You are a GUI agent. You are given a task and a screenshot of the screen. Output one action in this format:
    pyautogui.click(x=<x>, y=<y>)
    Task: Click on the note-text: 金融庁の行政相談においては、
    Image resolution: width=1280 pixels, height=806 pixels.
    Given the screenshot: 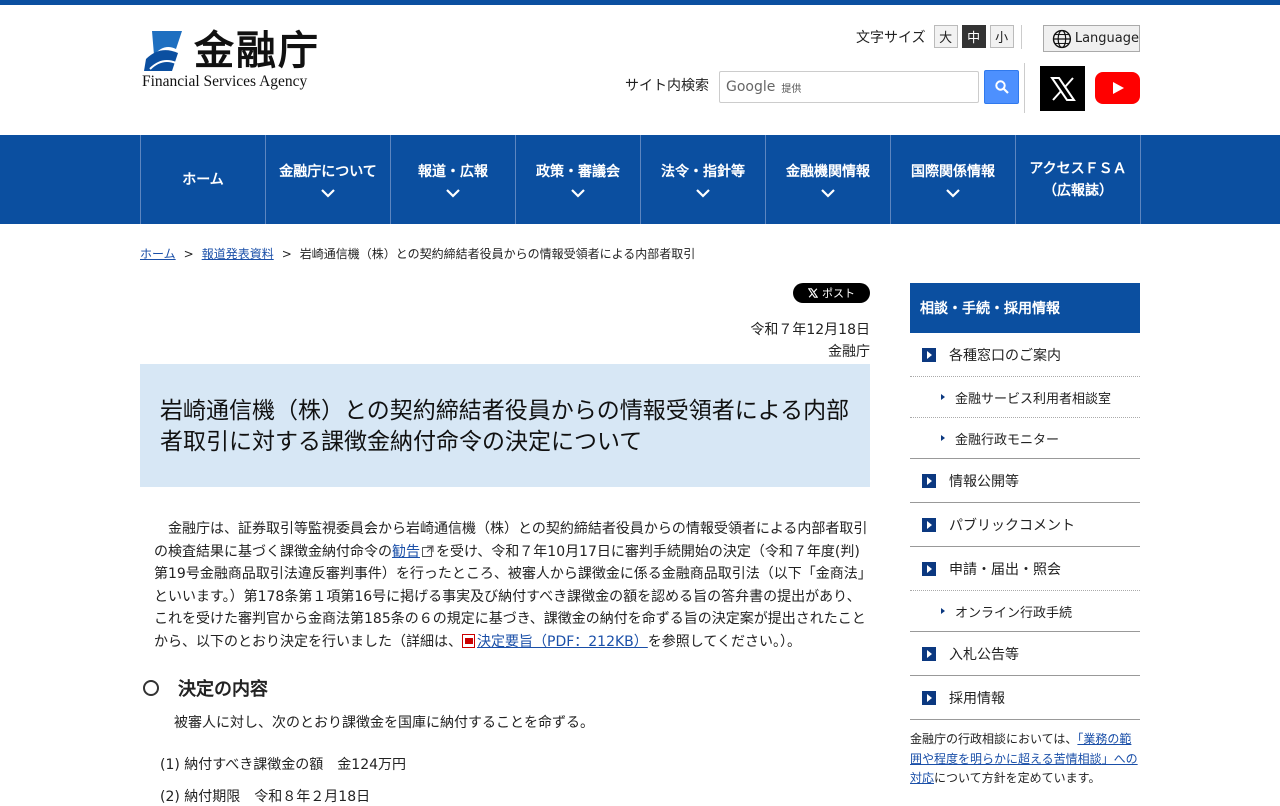 What is the action you would take?
    pyautogui.click(x=994, y=739)
    